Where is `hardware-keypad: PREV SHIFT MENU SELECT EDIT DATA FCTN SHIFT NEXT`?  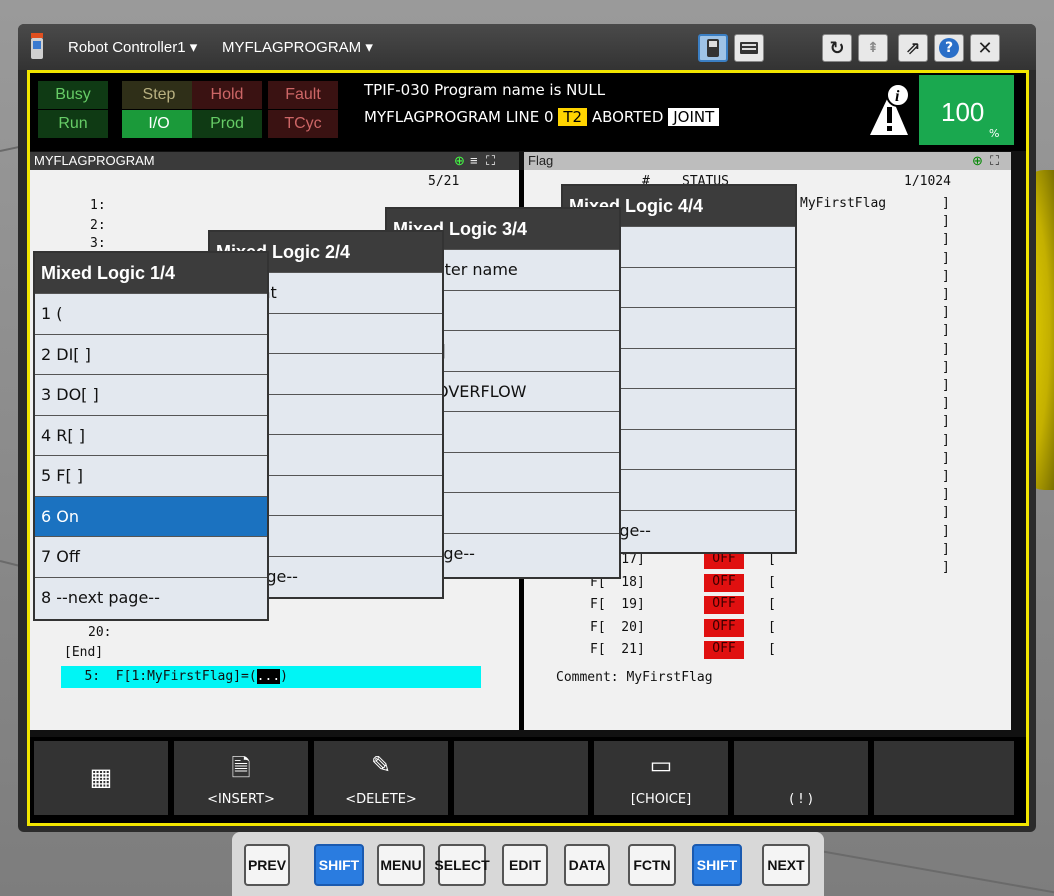 hardware-keypad: PREV SHIFT MENU SELECT EDIT DATA FCTN SHIFT NEXT is located at coordinates (528, 864).